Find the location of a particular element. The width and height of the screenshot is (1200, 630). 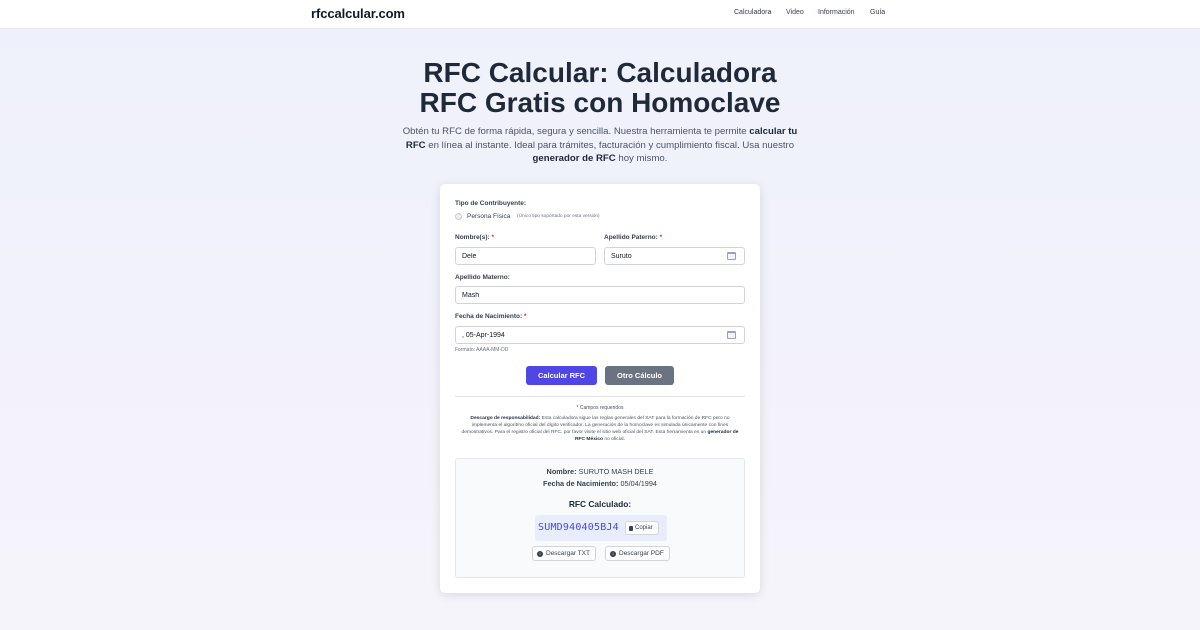

paterno-label-text: Apellido Paterno: is located at coordinates (631, 237).